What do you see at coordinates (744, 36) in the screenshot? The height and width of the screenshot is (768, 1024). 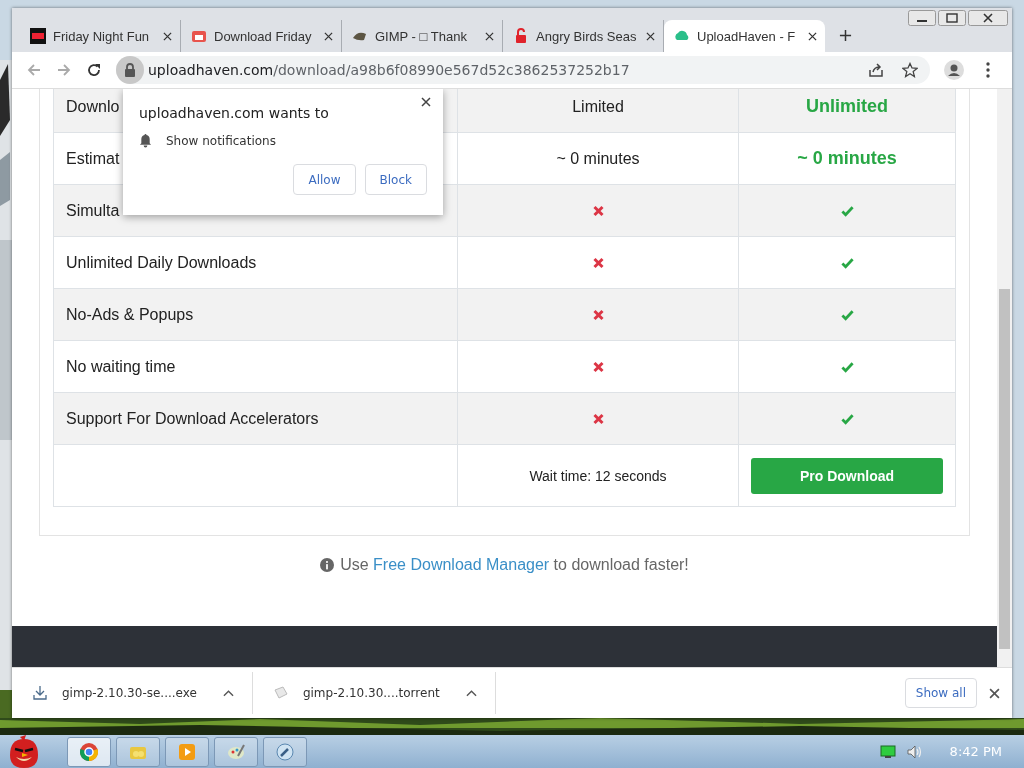 I see `browser-tab: UploadHaven - F` at bounding box center [744, 36].